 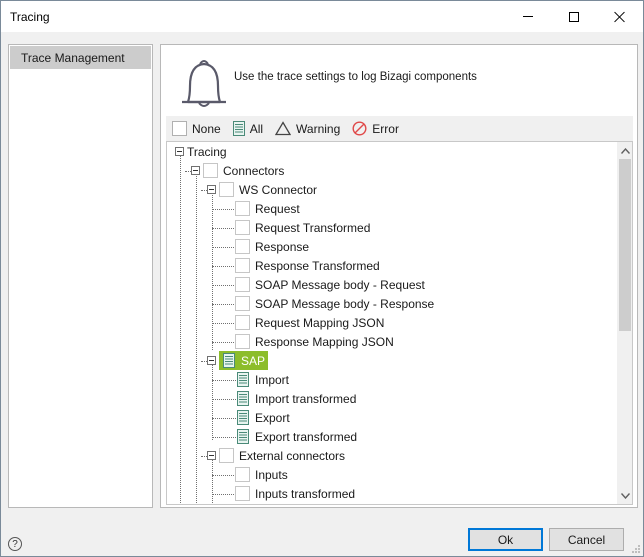 I want to click on error-level-button: Error, so click(x=375, y=128).